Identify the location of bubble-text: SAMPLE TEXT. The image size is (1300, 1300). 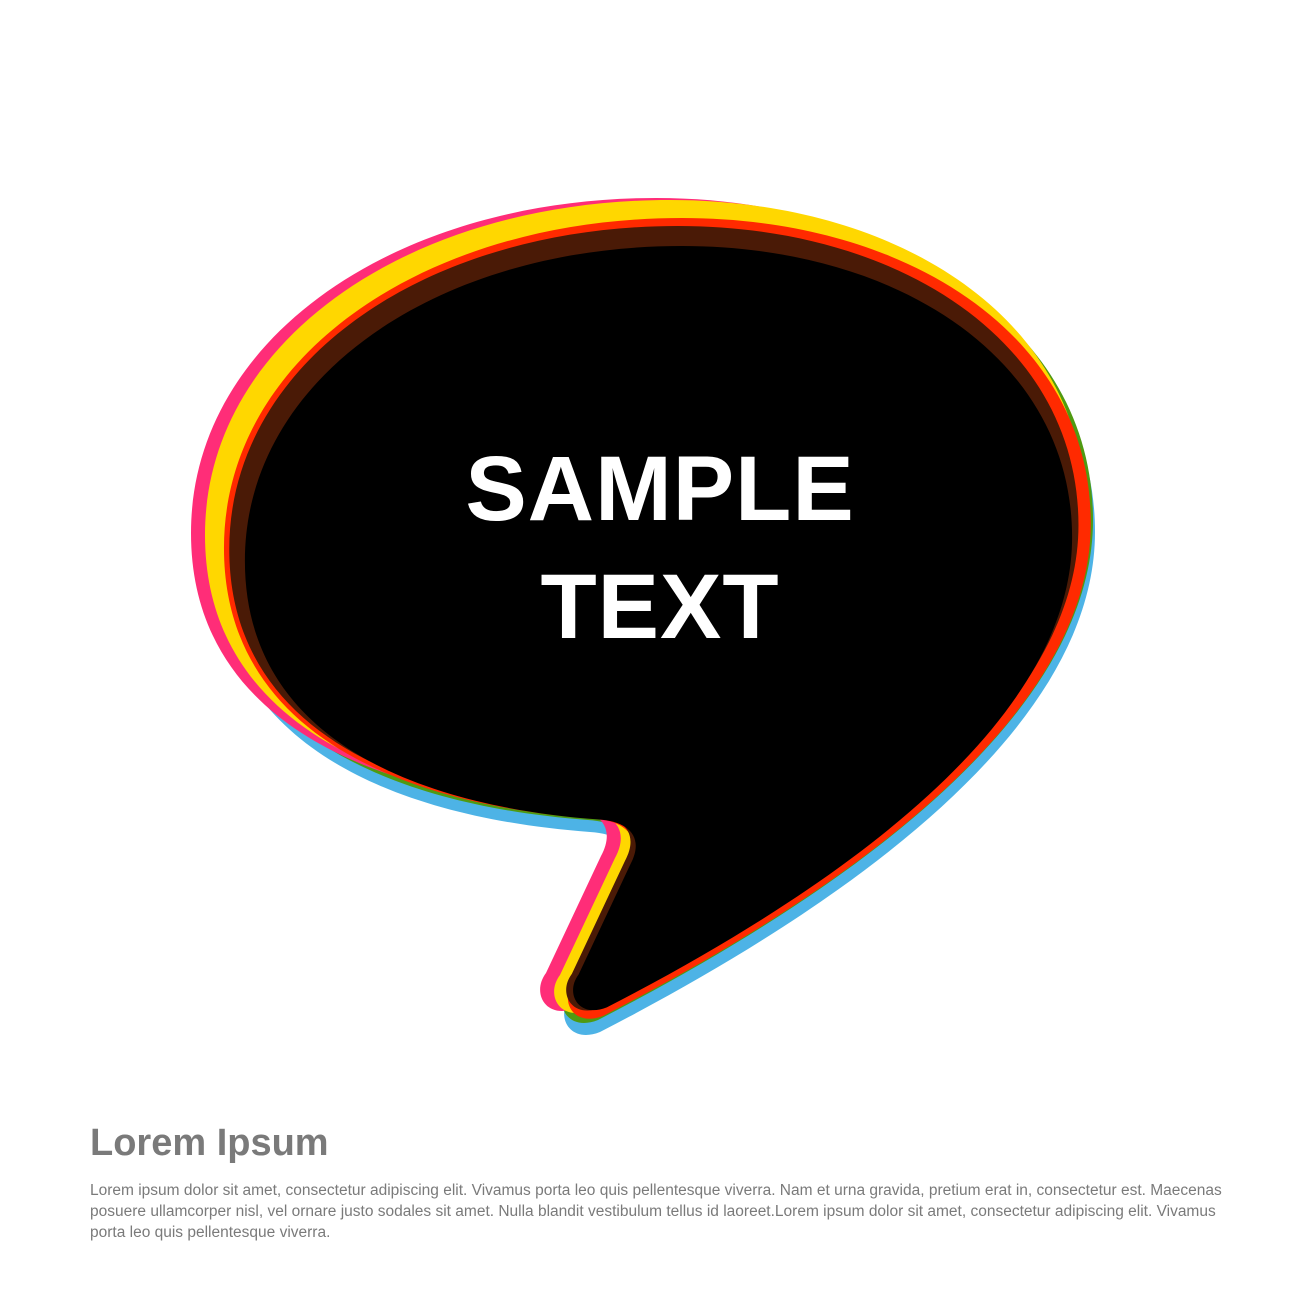
(660, 548).